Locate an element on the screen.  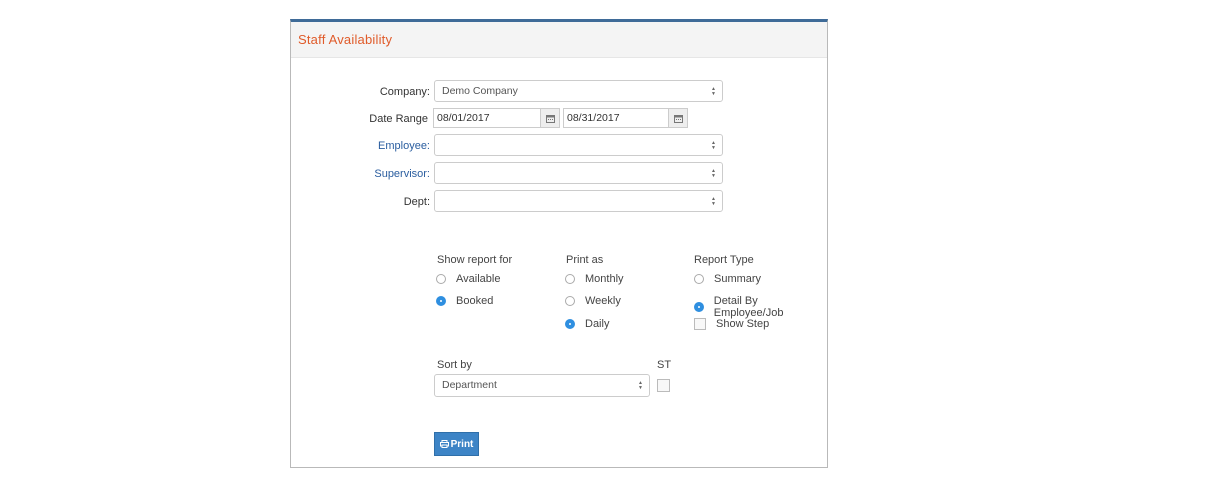
radio-monthly-label: Monthly is located at coordinates (604, 279).